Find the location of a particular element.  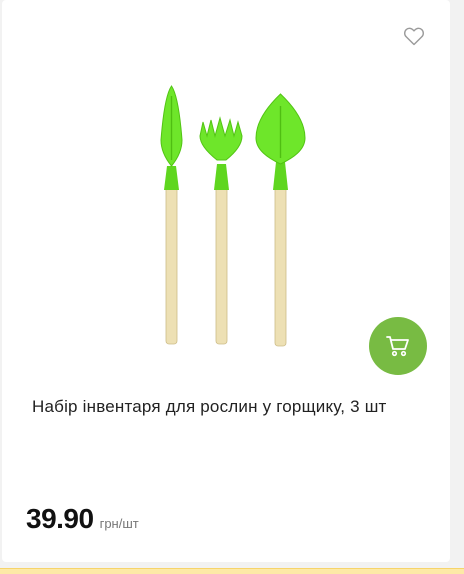

cart-icon is located at coordinates (397, 346).